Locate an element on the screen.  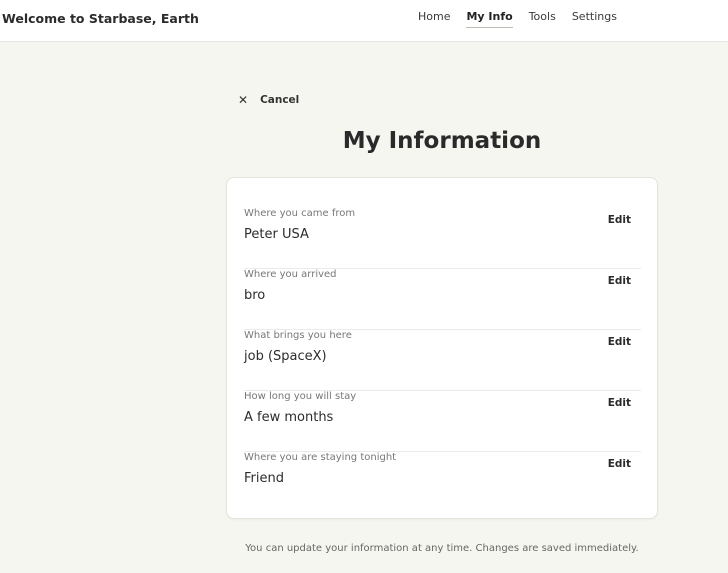
nav-item-my-info: My Info is located at coordinates (489, 19).